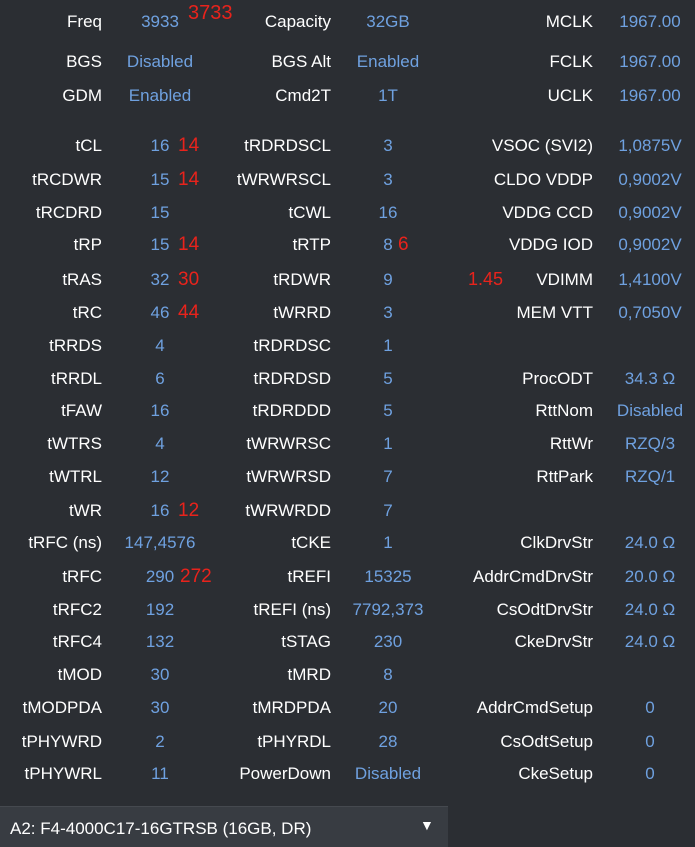 The height and width of the screenshot is (847, 695). Describe the element at coordinates (294, 741) in the screenshot. I see `timing-label: tPHYRDL` at that location.